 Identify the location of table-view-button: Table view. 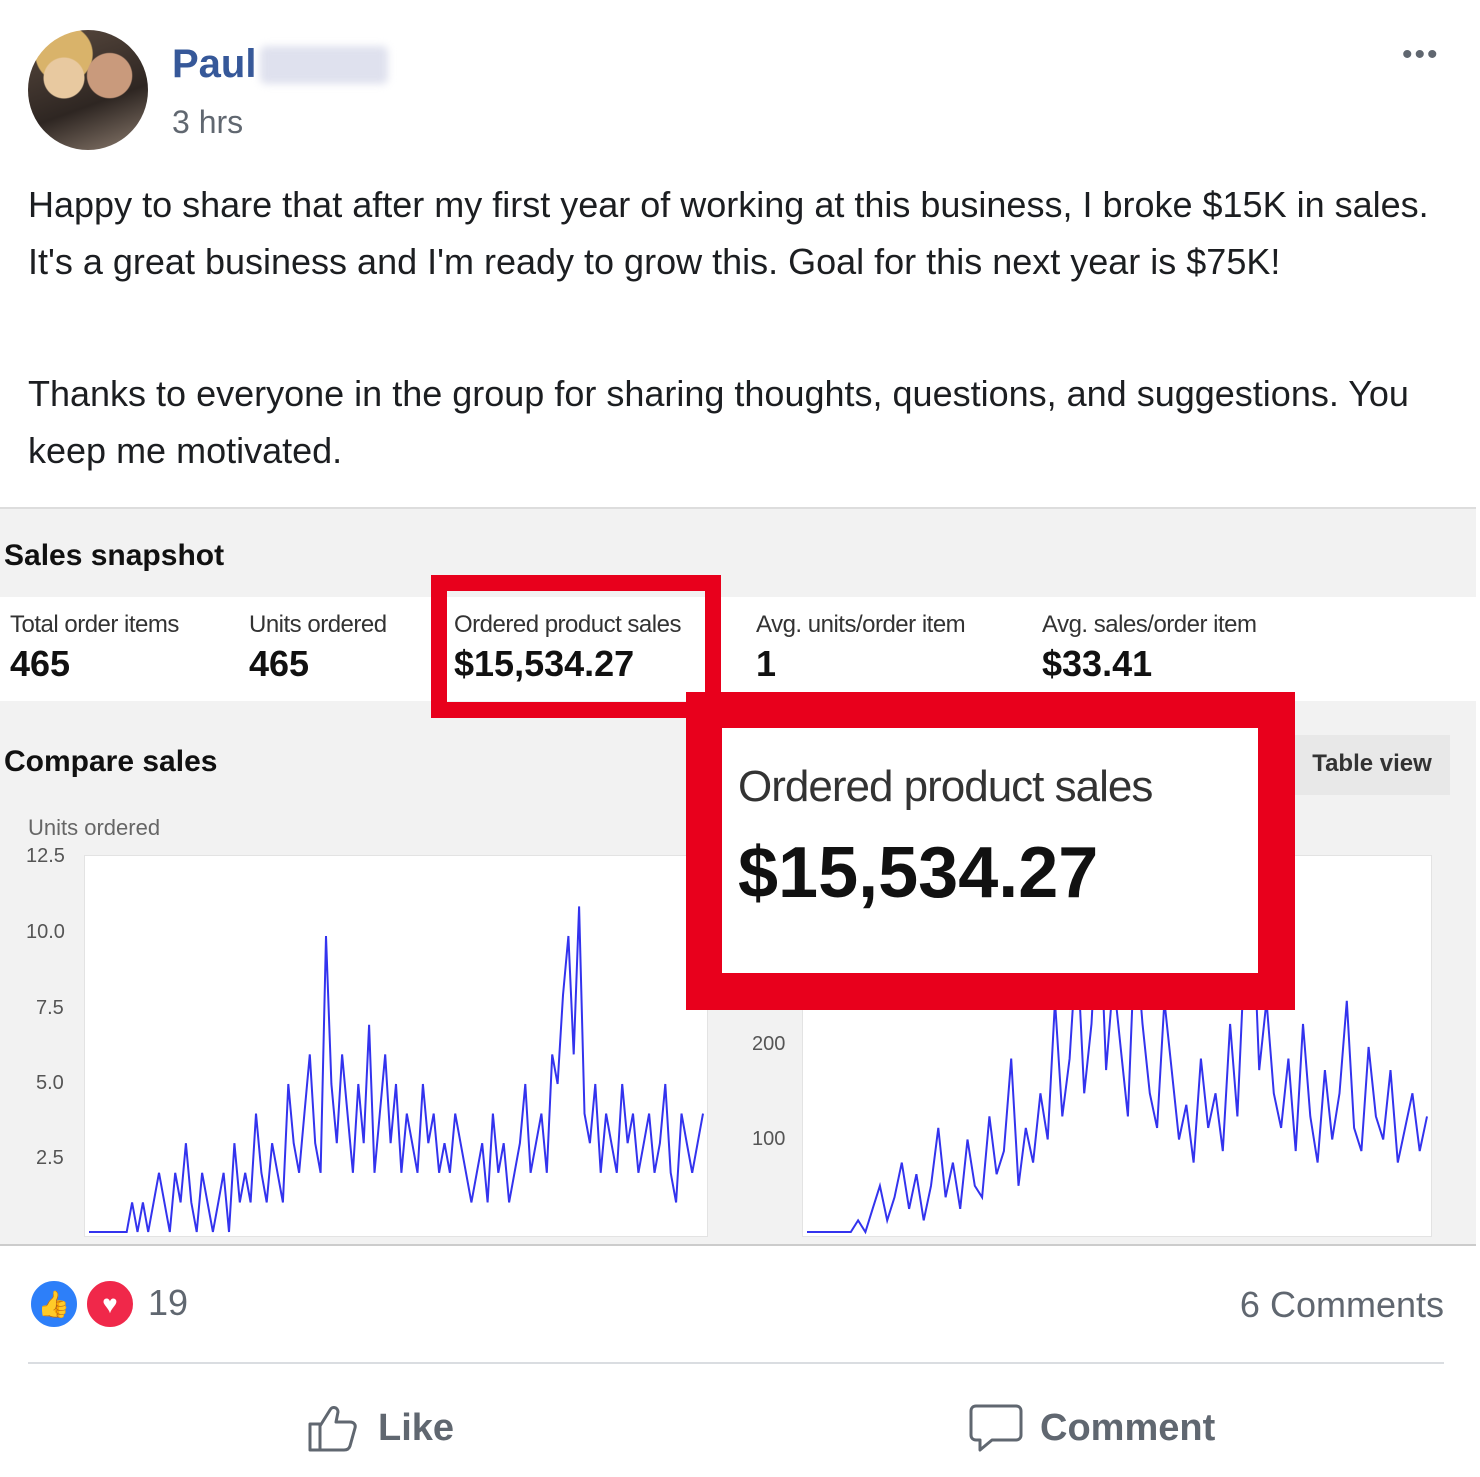
(1372, 765).